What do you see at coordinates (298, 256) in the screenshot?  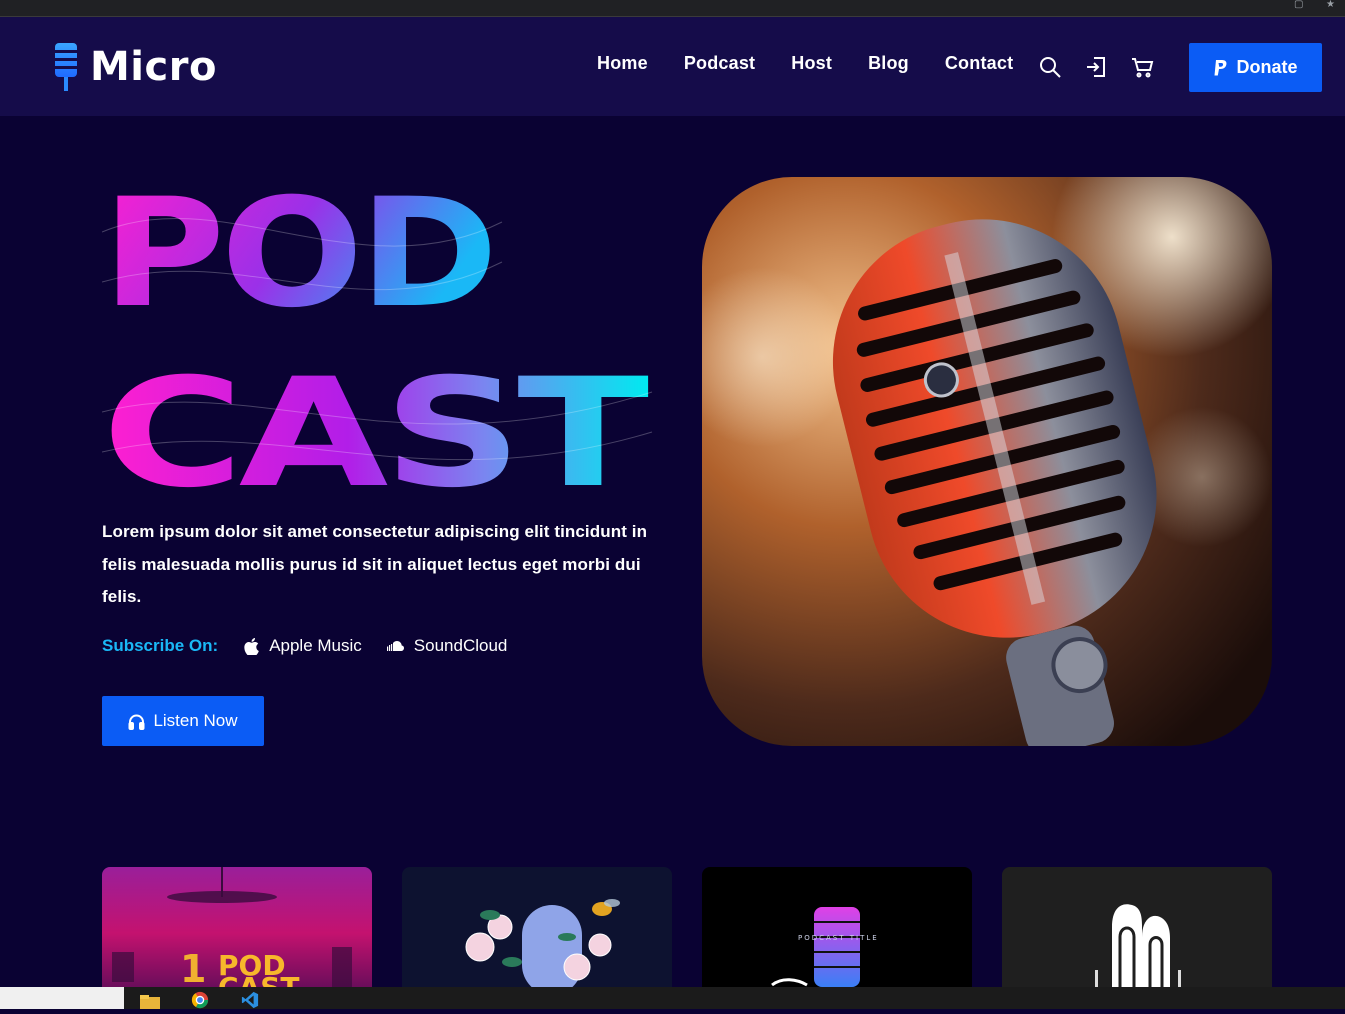 I see `hero-title-pod: POD` at bounding box center [298, 256].